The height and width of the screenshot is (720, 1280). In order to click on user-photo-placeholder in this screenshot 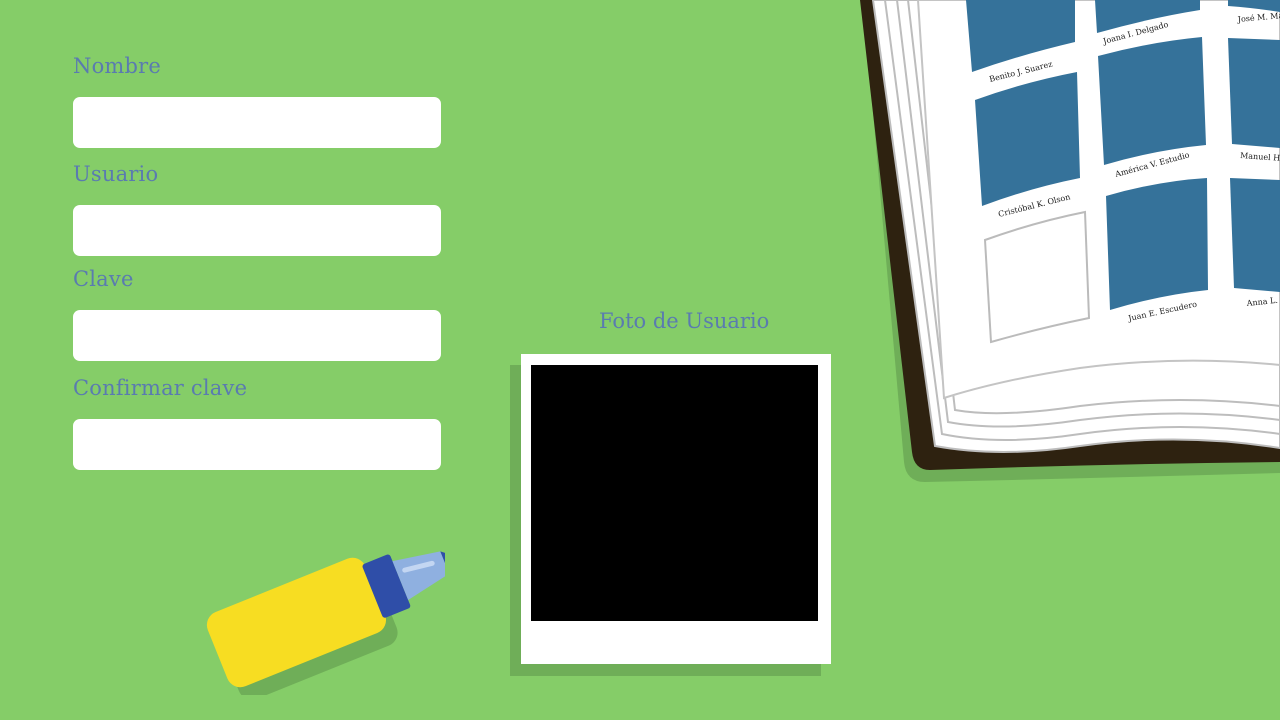, I will do `click(674, 493)`.